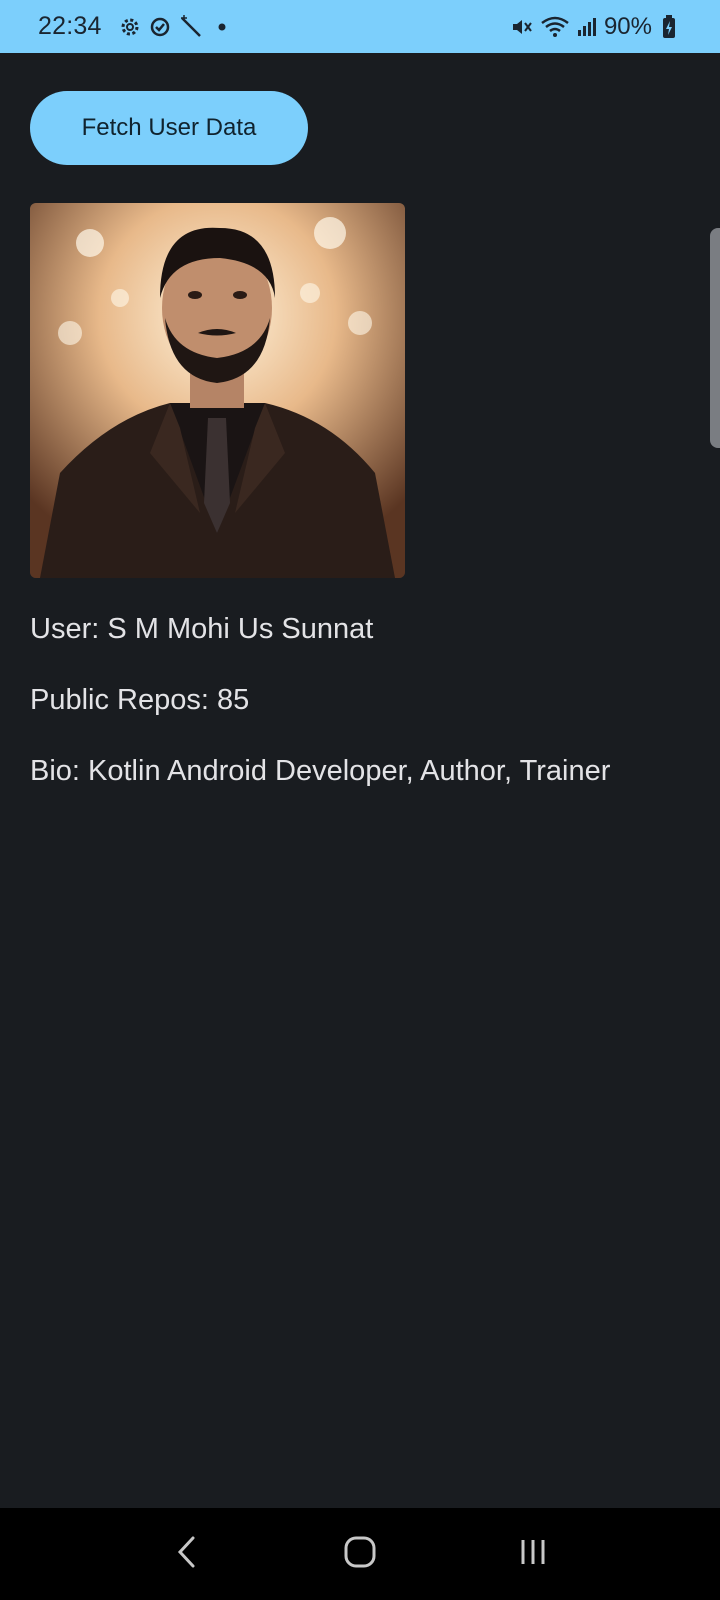 Image resolution: width=720 pixels, height=1600 pixels. Describe the element at coordinates (587, 27) in the screenshot. I see `signal-icon` at that location.